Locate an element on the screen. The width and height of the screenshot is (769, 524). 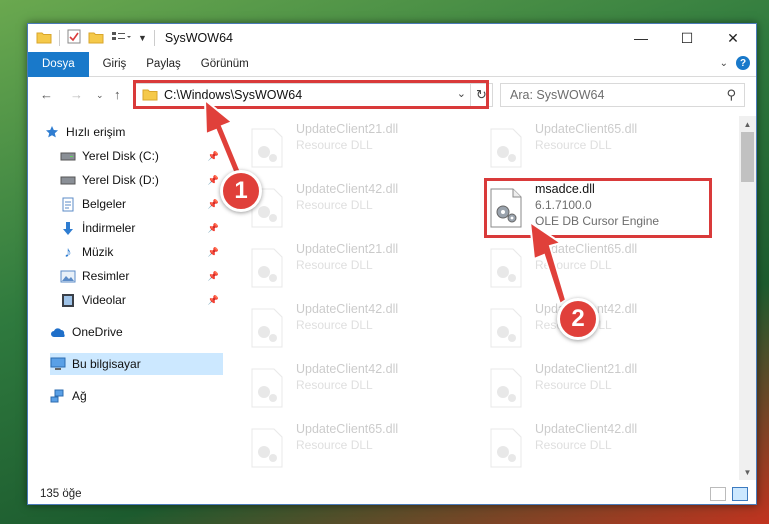
step-2-badge: 2 is located at coordinates (578, 319).